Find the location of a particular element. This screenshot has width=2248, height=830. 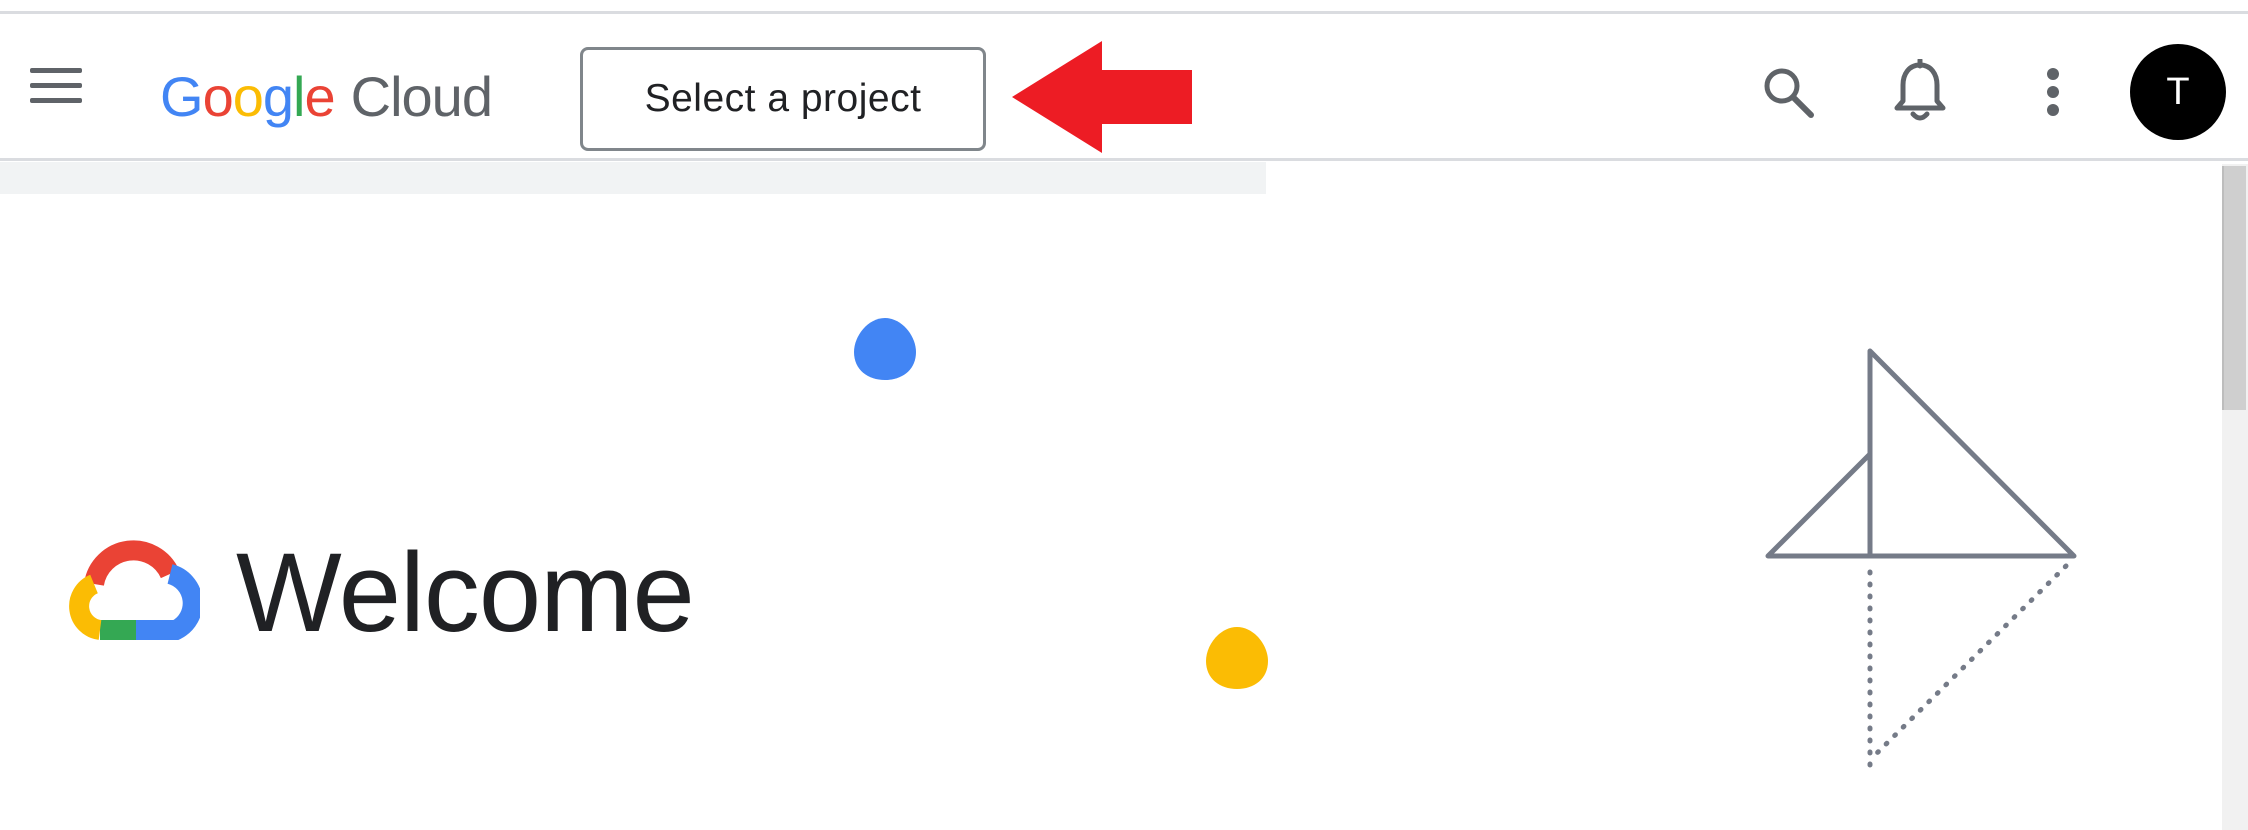

paper-plane-illustration is located at coordinates (1921, 558).